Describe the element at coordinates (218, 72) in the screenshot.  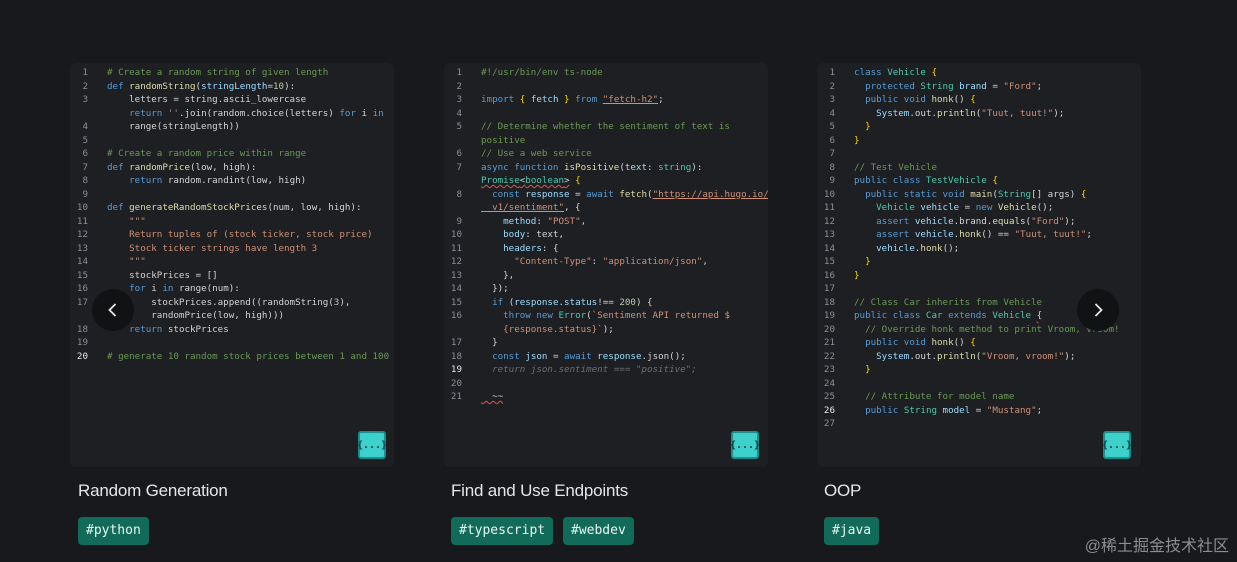
I see `code-text: # Create a random string of given length` at that location.